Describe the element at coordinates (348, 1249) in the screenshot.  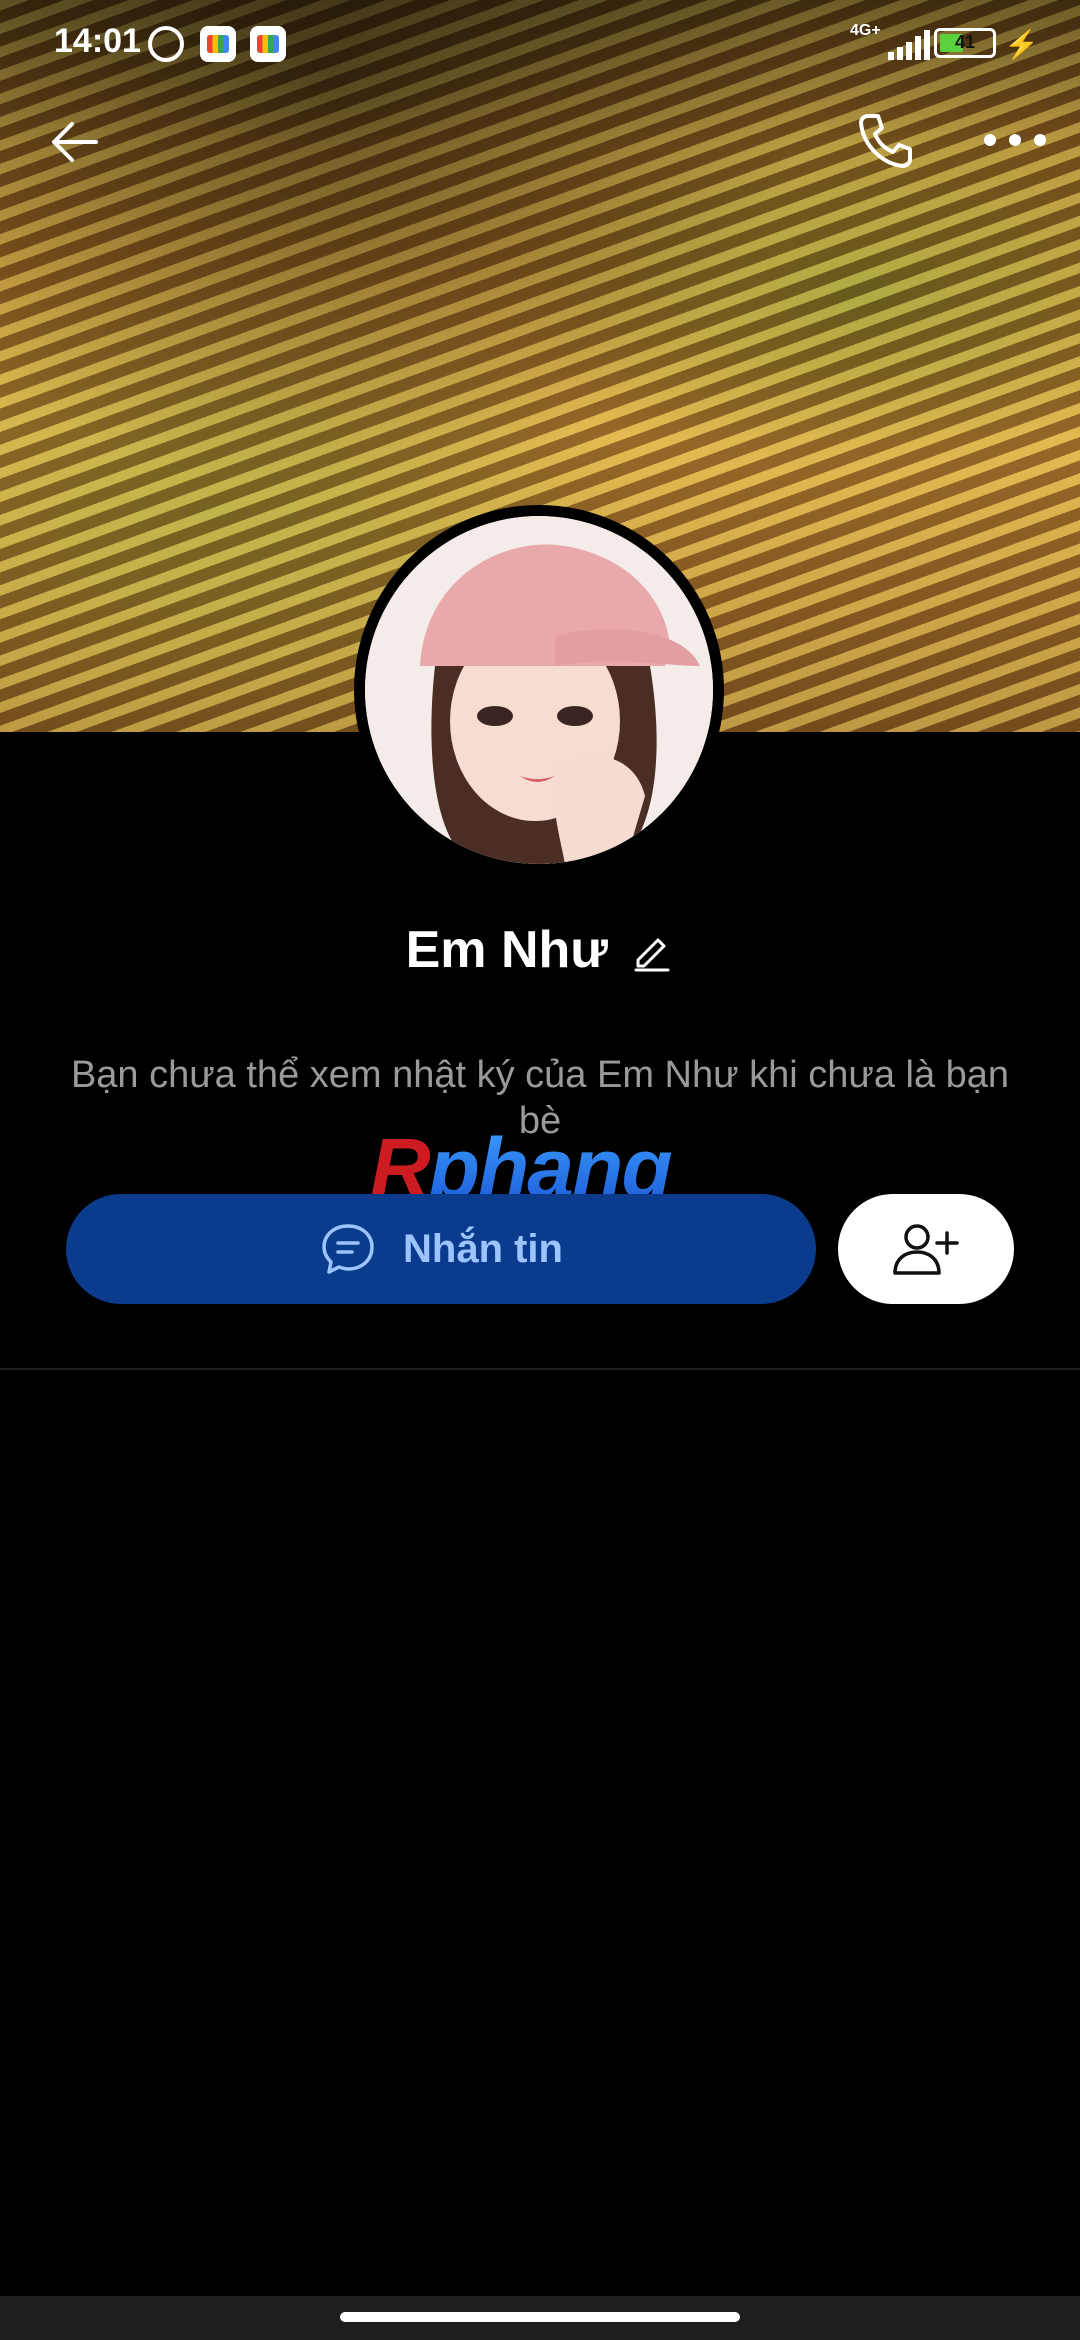
I see `chat-bubble-icon` at that location.